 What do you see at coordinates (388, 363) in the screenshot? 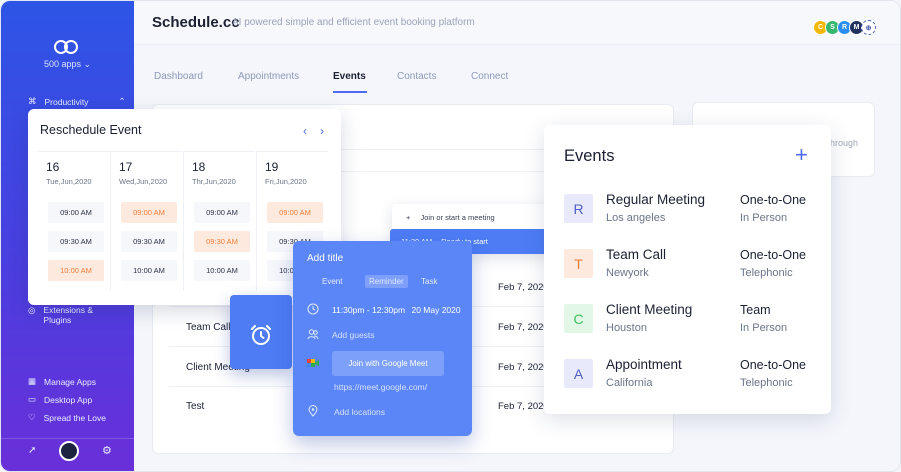
I see `join-google-meet-button: Join with Google Meet` at bounding box center [388, 363].